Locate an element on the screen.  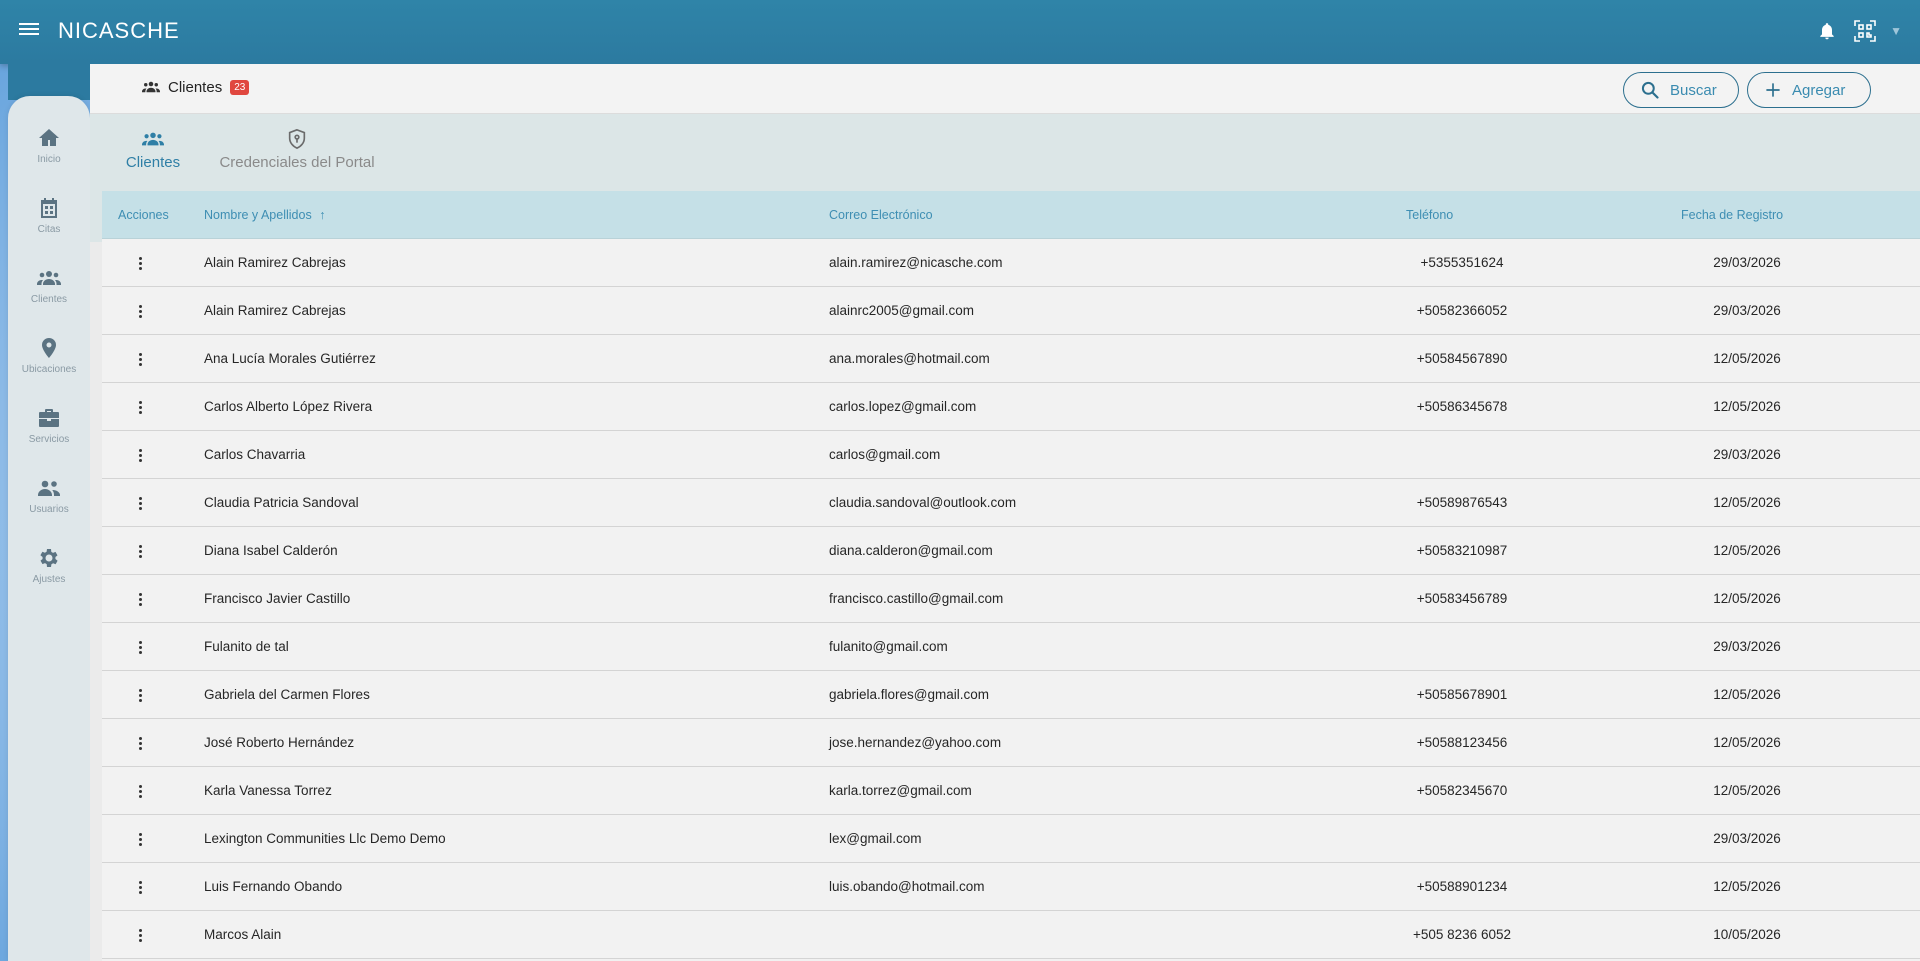
page-title: Clientes 23 is located at coordinates (196, 87).